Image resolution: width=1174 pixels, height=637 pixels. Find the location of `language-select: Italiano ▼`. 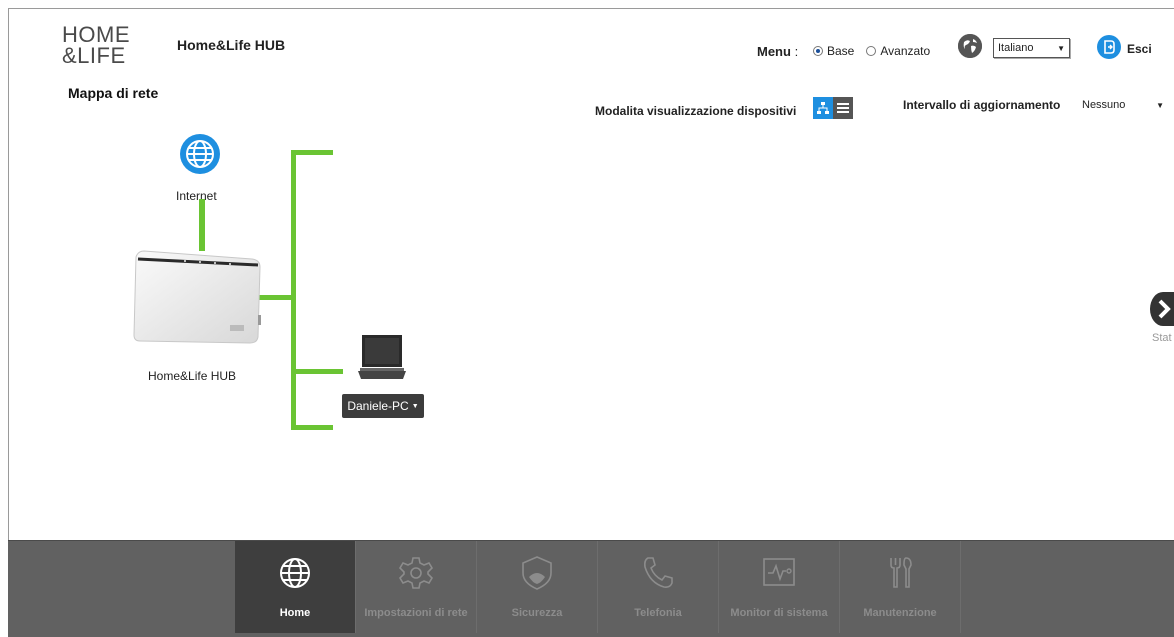

language-select: Italiano ▼ is located at coordinates (1031, 48).